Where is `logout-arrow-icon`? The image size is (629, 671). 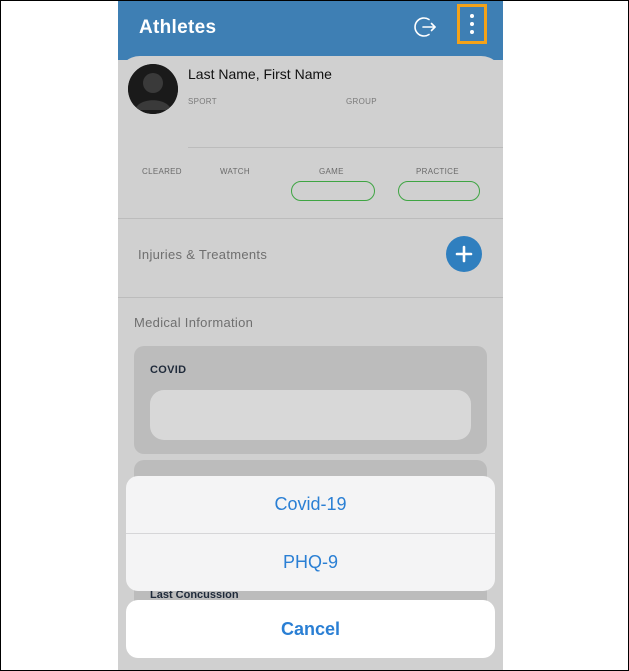 logout-arrow-icon is located at coordinates (426, 27).